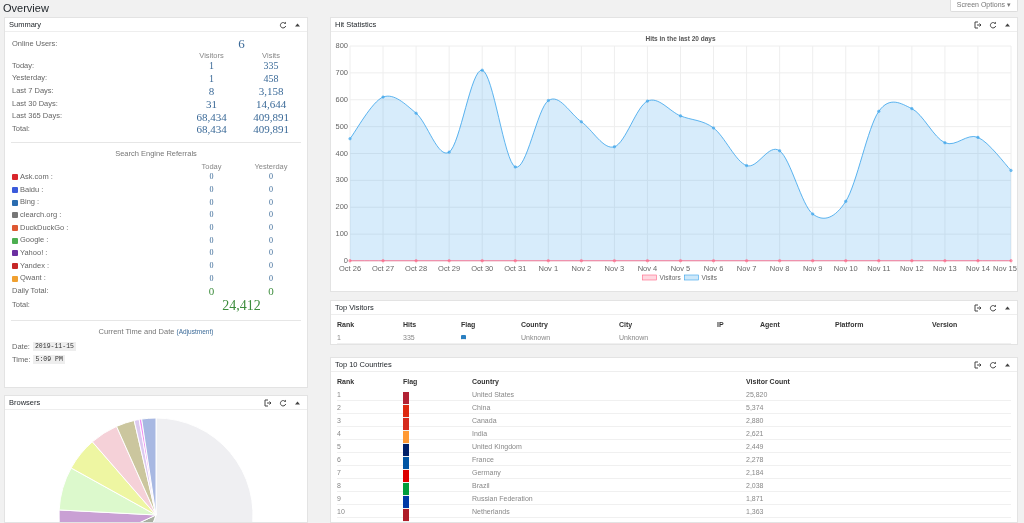  I want to click on stat-value: 458, so click(271, 78).